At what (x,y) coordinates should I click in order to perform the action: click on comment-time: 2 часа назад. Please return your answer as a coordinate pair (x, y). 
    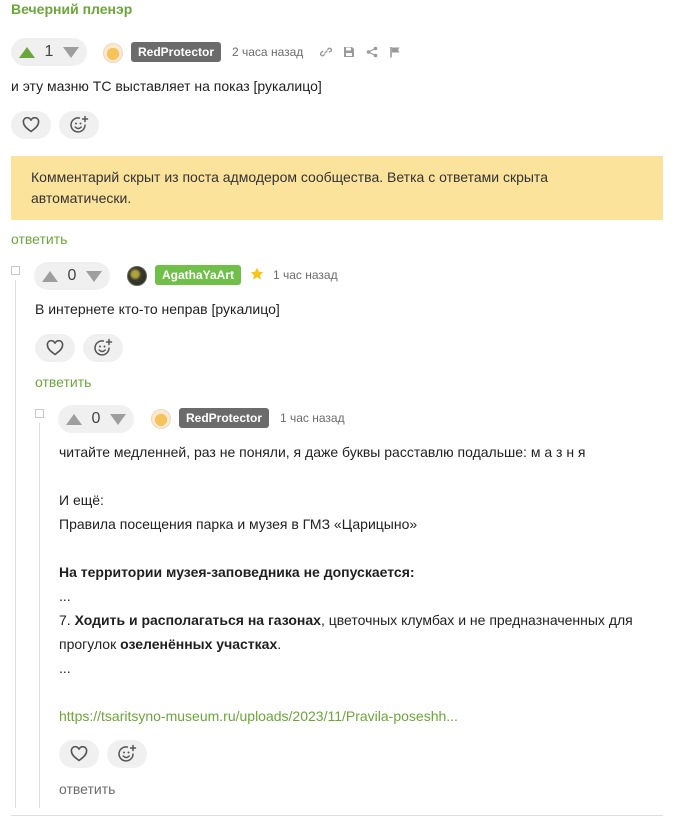
    Looking at the image, I should click on (267, 52).